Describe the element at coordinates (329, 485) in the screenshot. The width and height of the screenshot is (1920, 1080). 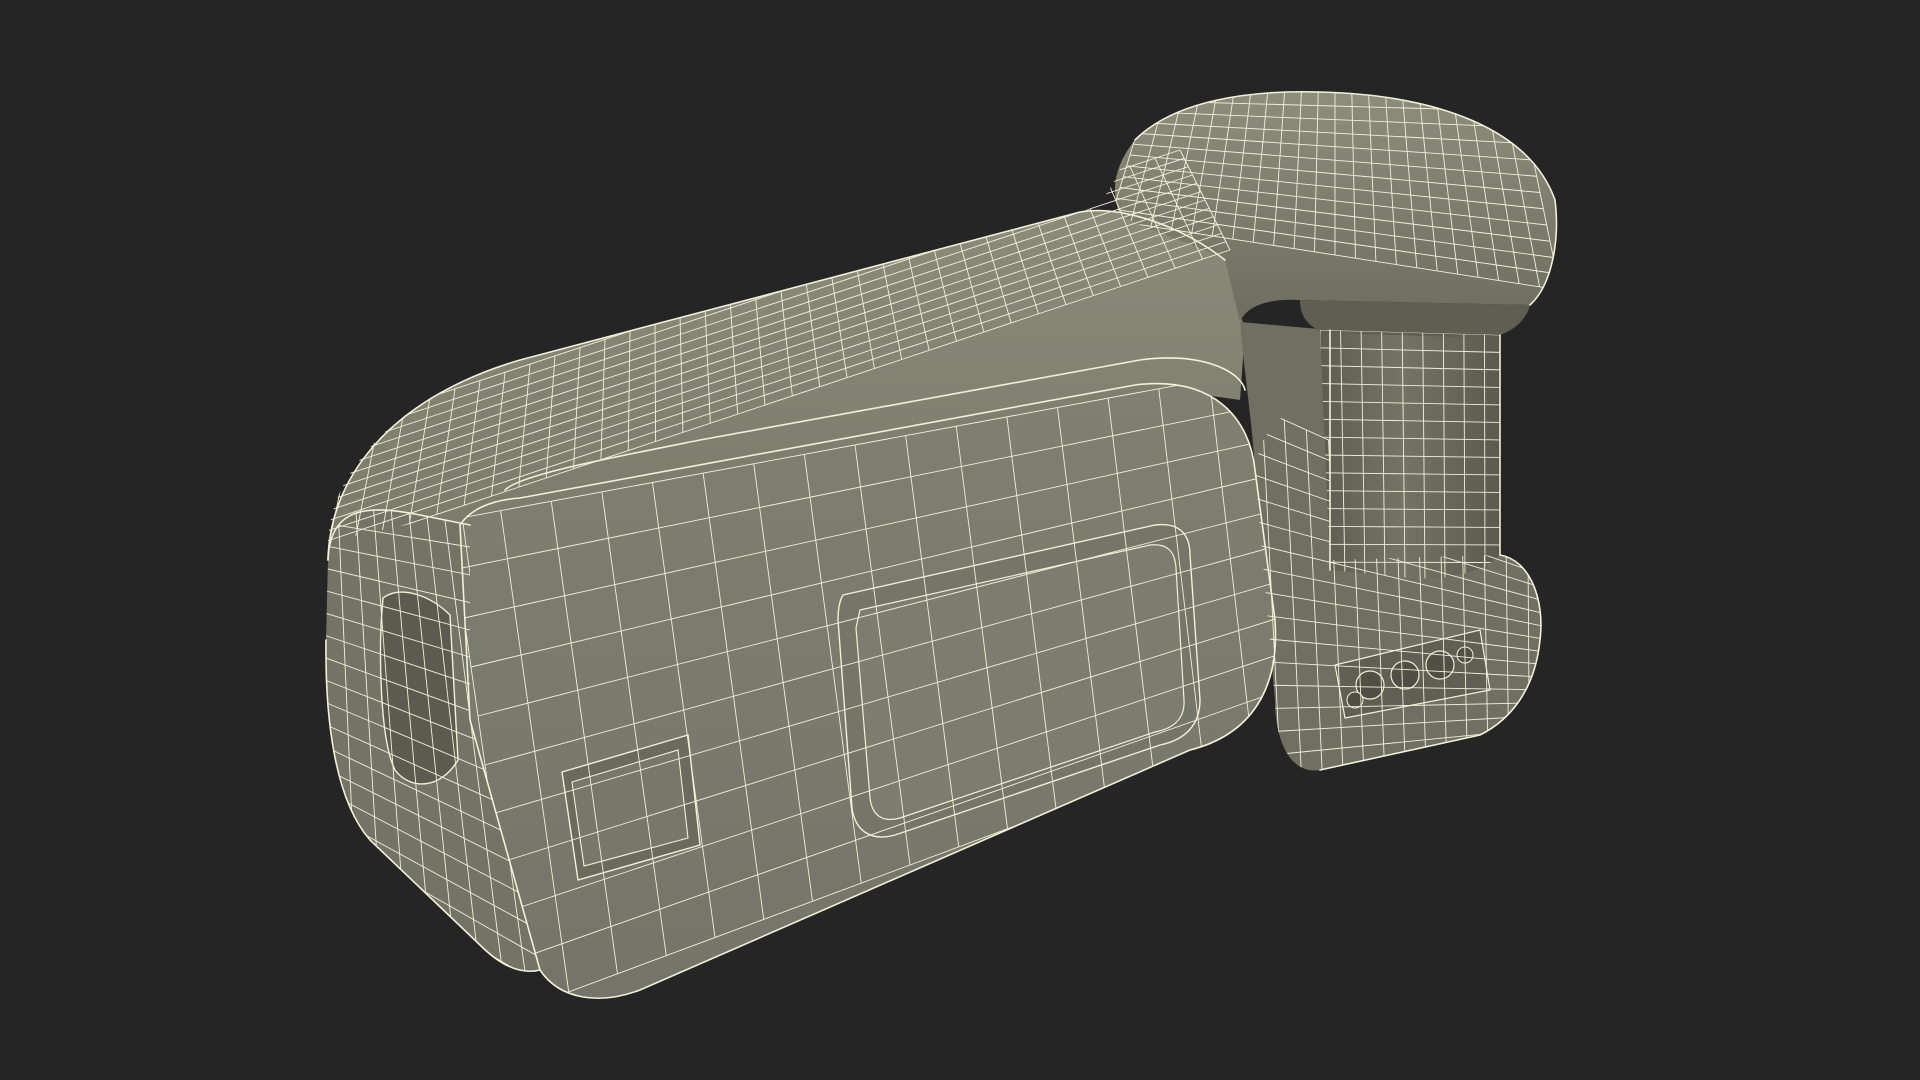
I see `wire-edge` at that location.